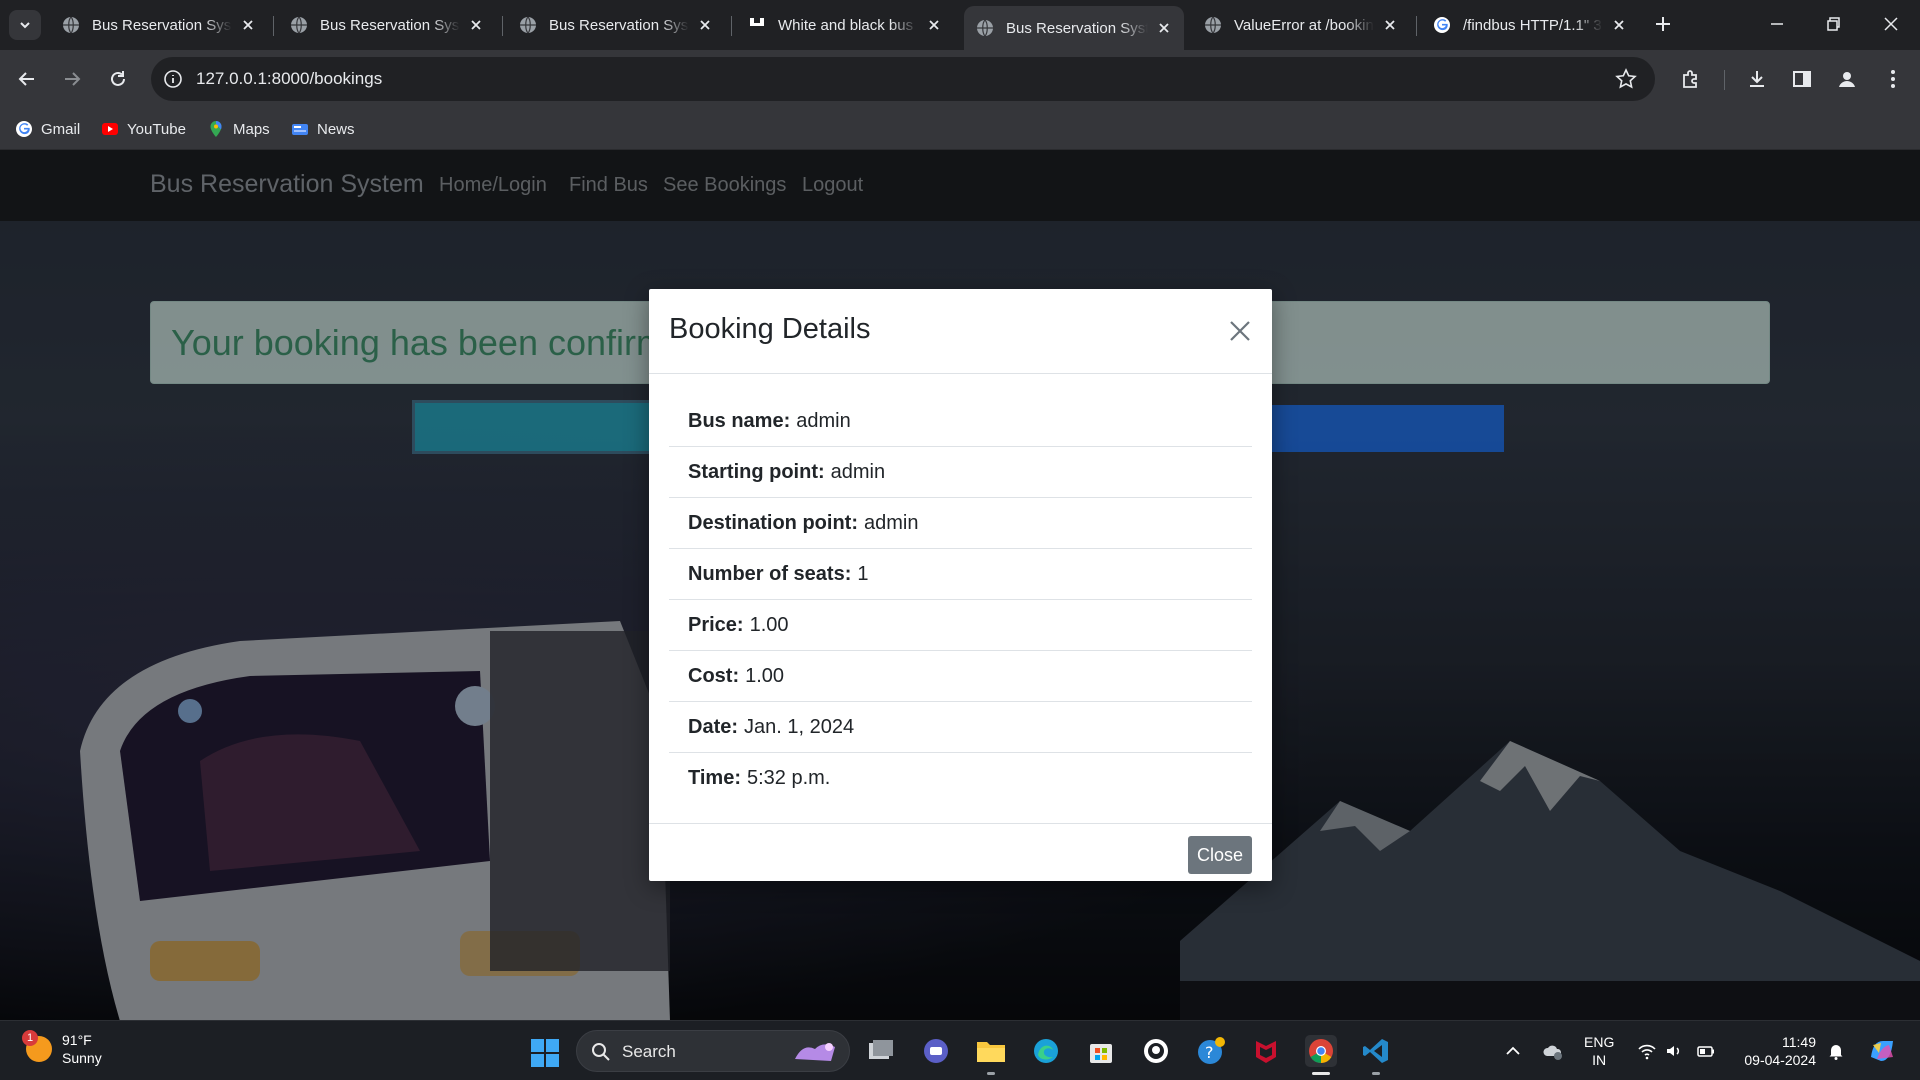 Image resolution: width=1920 pixels, height=1080 pixels. Describe the element at coordinates (1513, 1051) in the screenshot. I see `chevron-up-icon` at that location.